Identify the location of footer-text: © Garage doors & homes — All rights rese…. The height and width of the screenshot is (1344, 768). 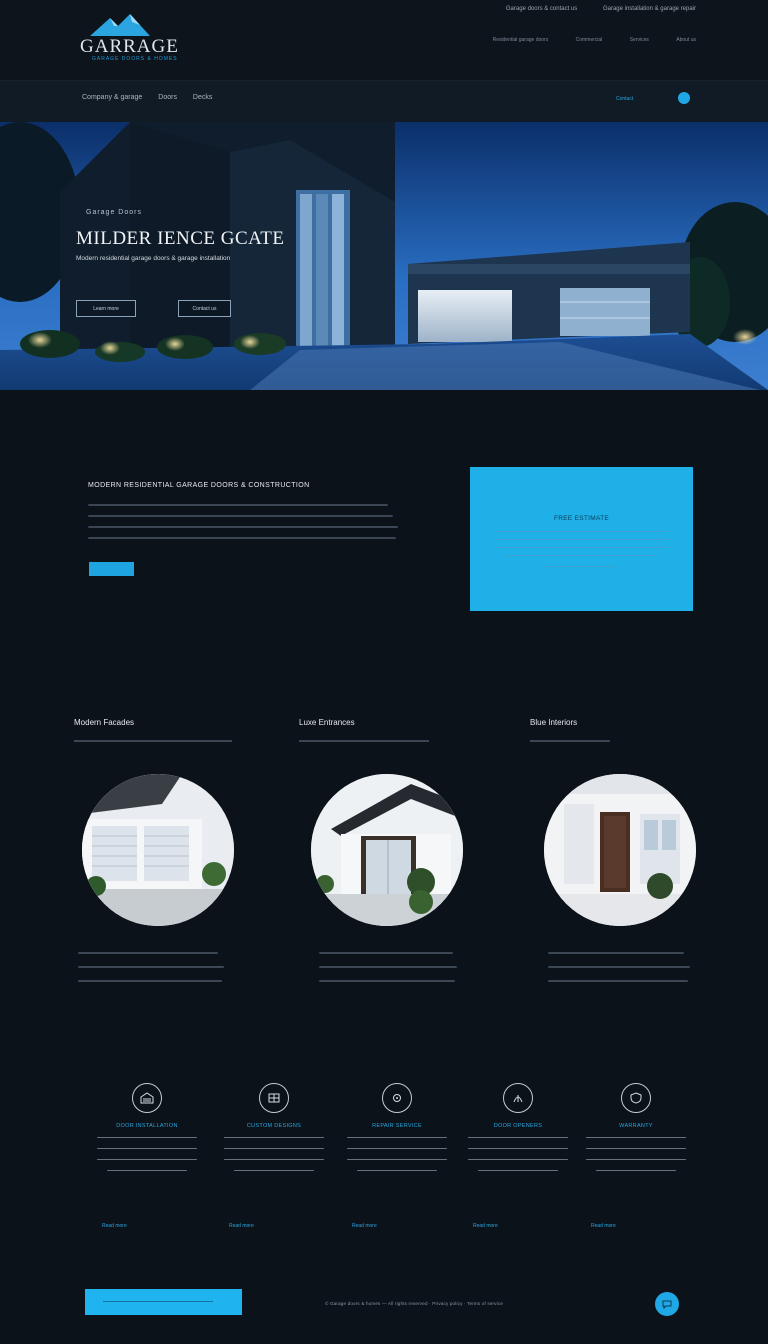
(414, 1303).